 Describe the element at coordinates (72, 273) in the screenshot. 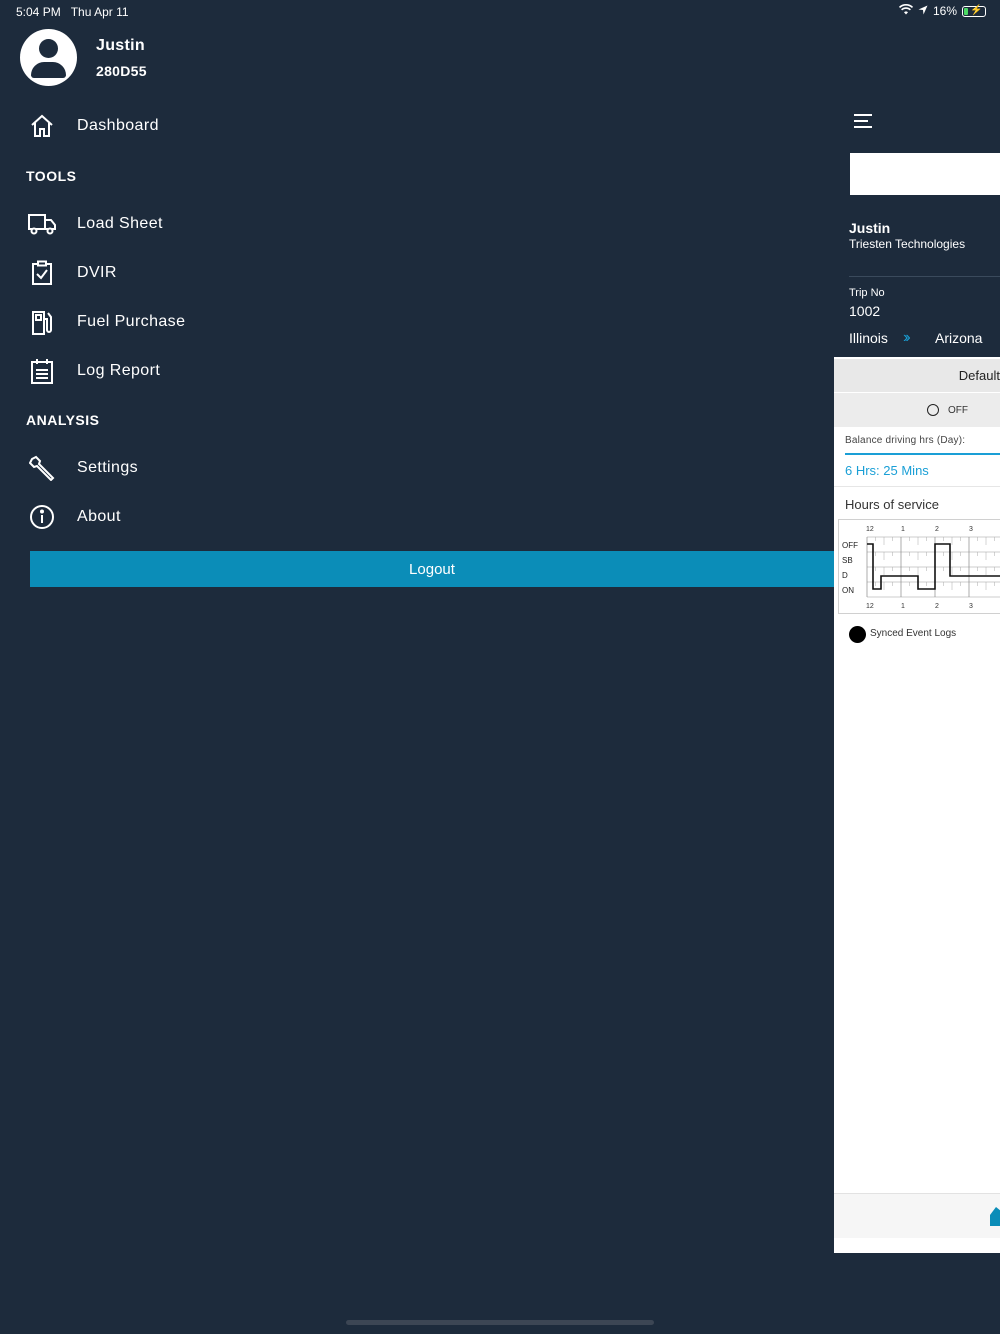

I see `nav-item-dvir: DVIR` at that location.